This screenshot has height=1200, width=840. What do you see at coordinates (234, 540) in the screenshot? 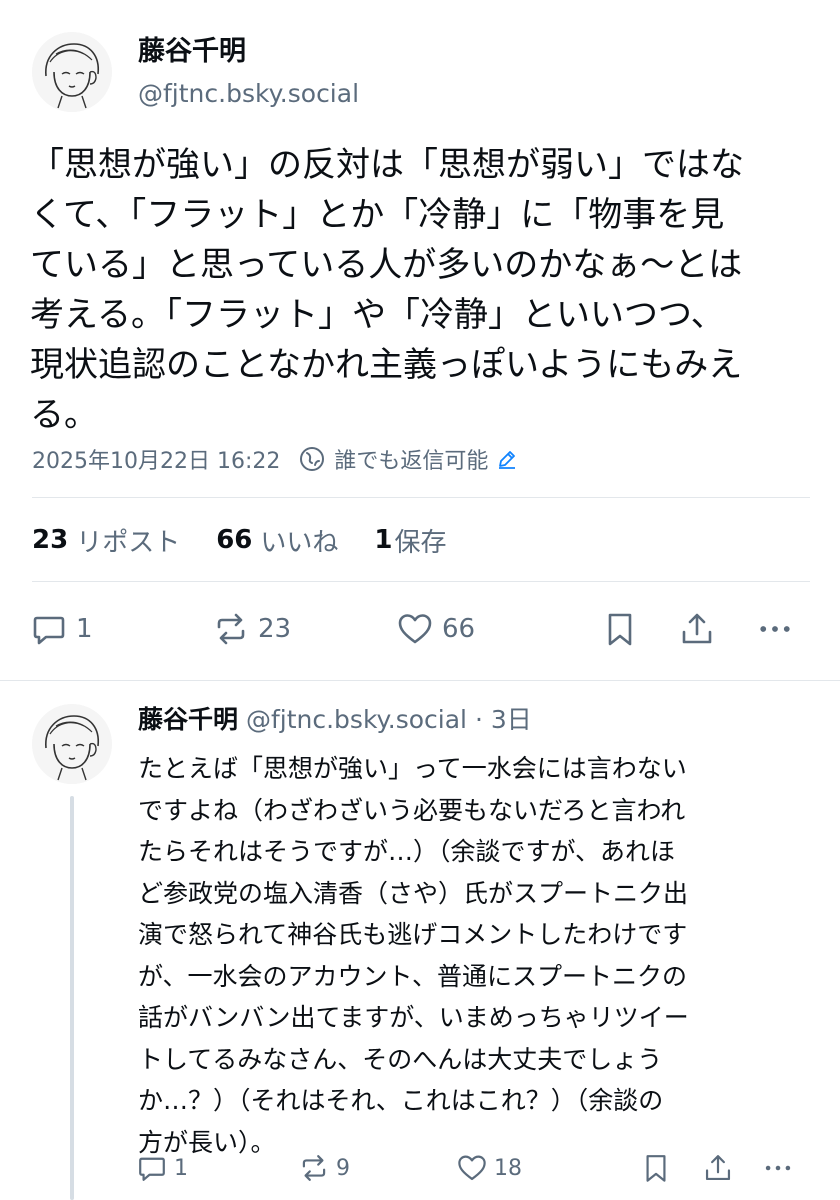
I see `likes-count: 66` at bounding box center [234, 540].